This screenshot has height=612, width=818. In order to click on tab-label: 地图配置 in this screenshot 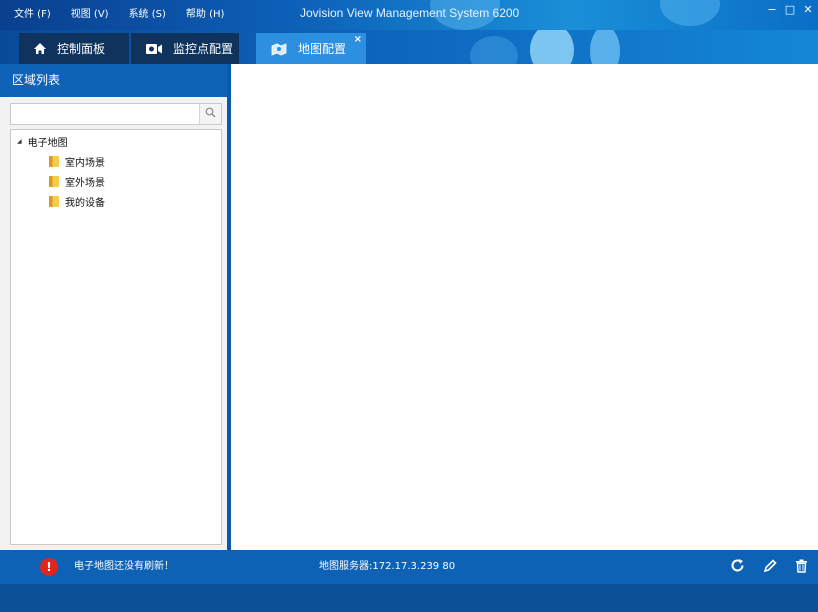, I will do `click(322, 49)`.